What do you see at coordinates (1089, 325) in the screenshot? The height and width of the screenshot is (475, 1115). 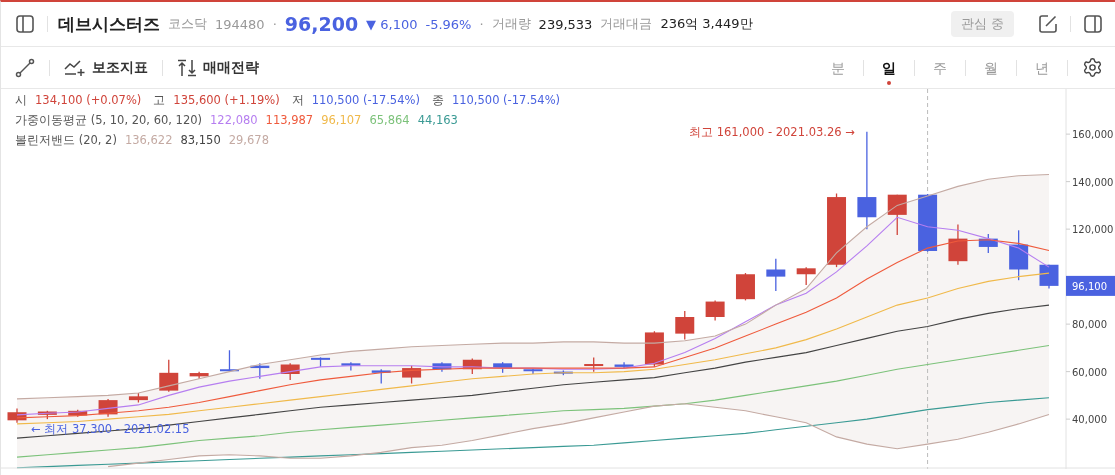 I see `axis-label: 80,000` at bounding box center [1089, 325].